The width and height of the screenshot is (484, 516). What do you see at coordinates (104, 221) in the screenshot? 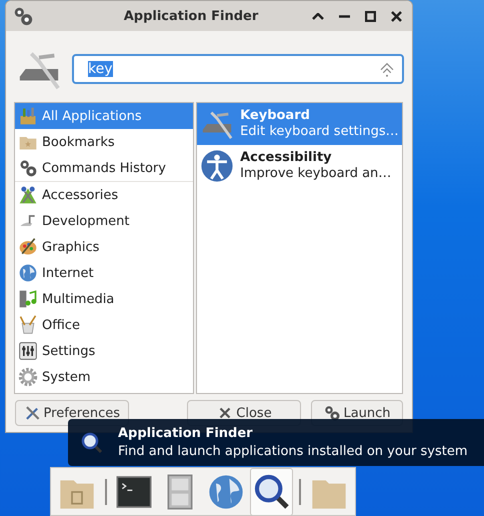
I see `category-item: Development` at bounding box center [104, 221].